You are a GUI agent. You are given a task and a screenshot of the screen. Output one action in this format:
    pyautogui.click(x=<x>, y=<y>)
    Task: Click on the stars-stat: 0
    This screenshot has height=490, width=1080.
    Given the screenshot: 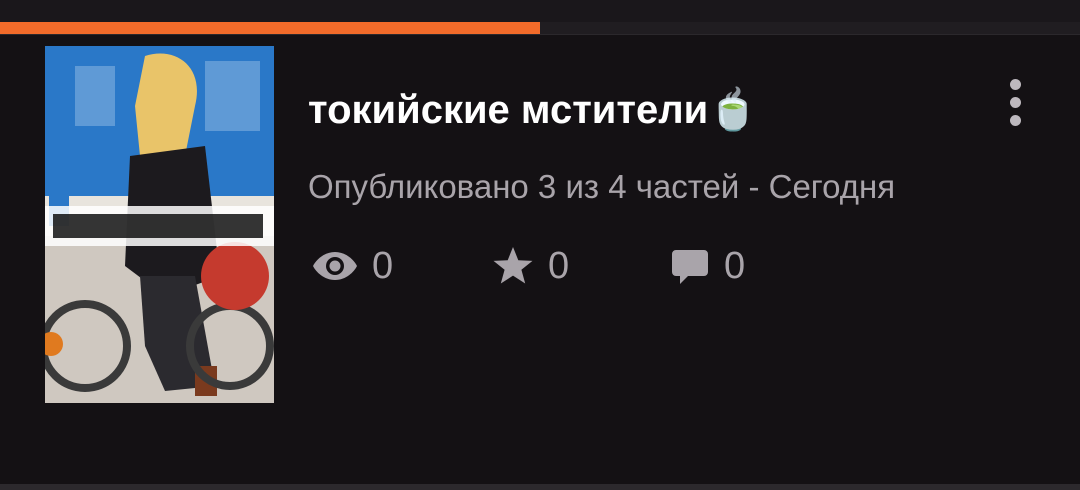 What is the action you would take?
    pyautogui.click(x=530, y=266)
    